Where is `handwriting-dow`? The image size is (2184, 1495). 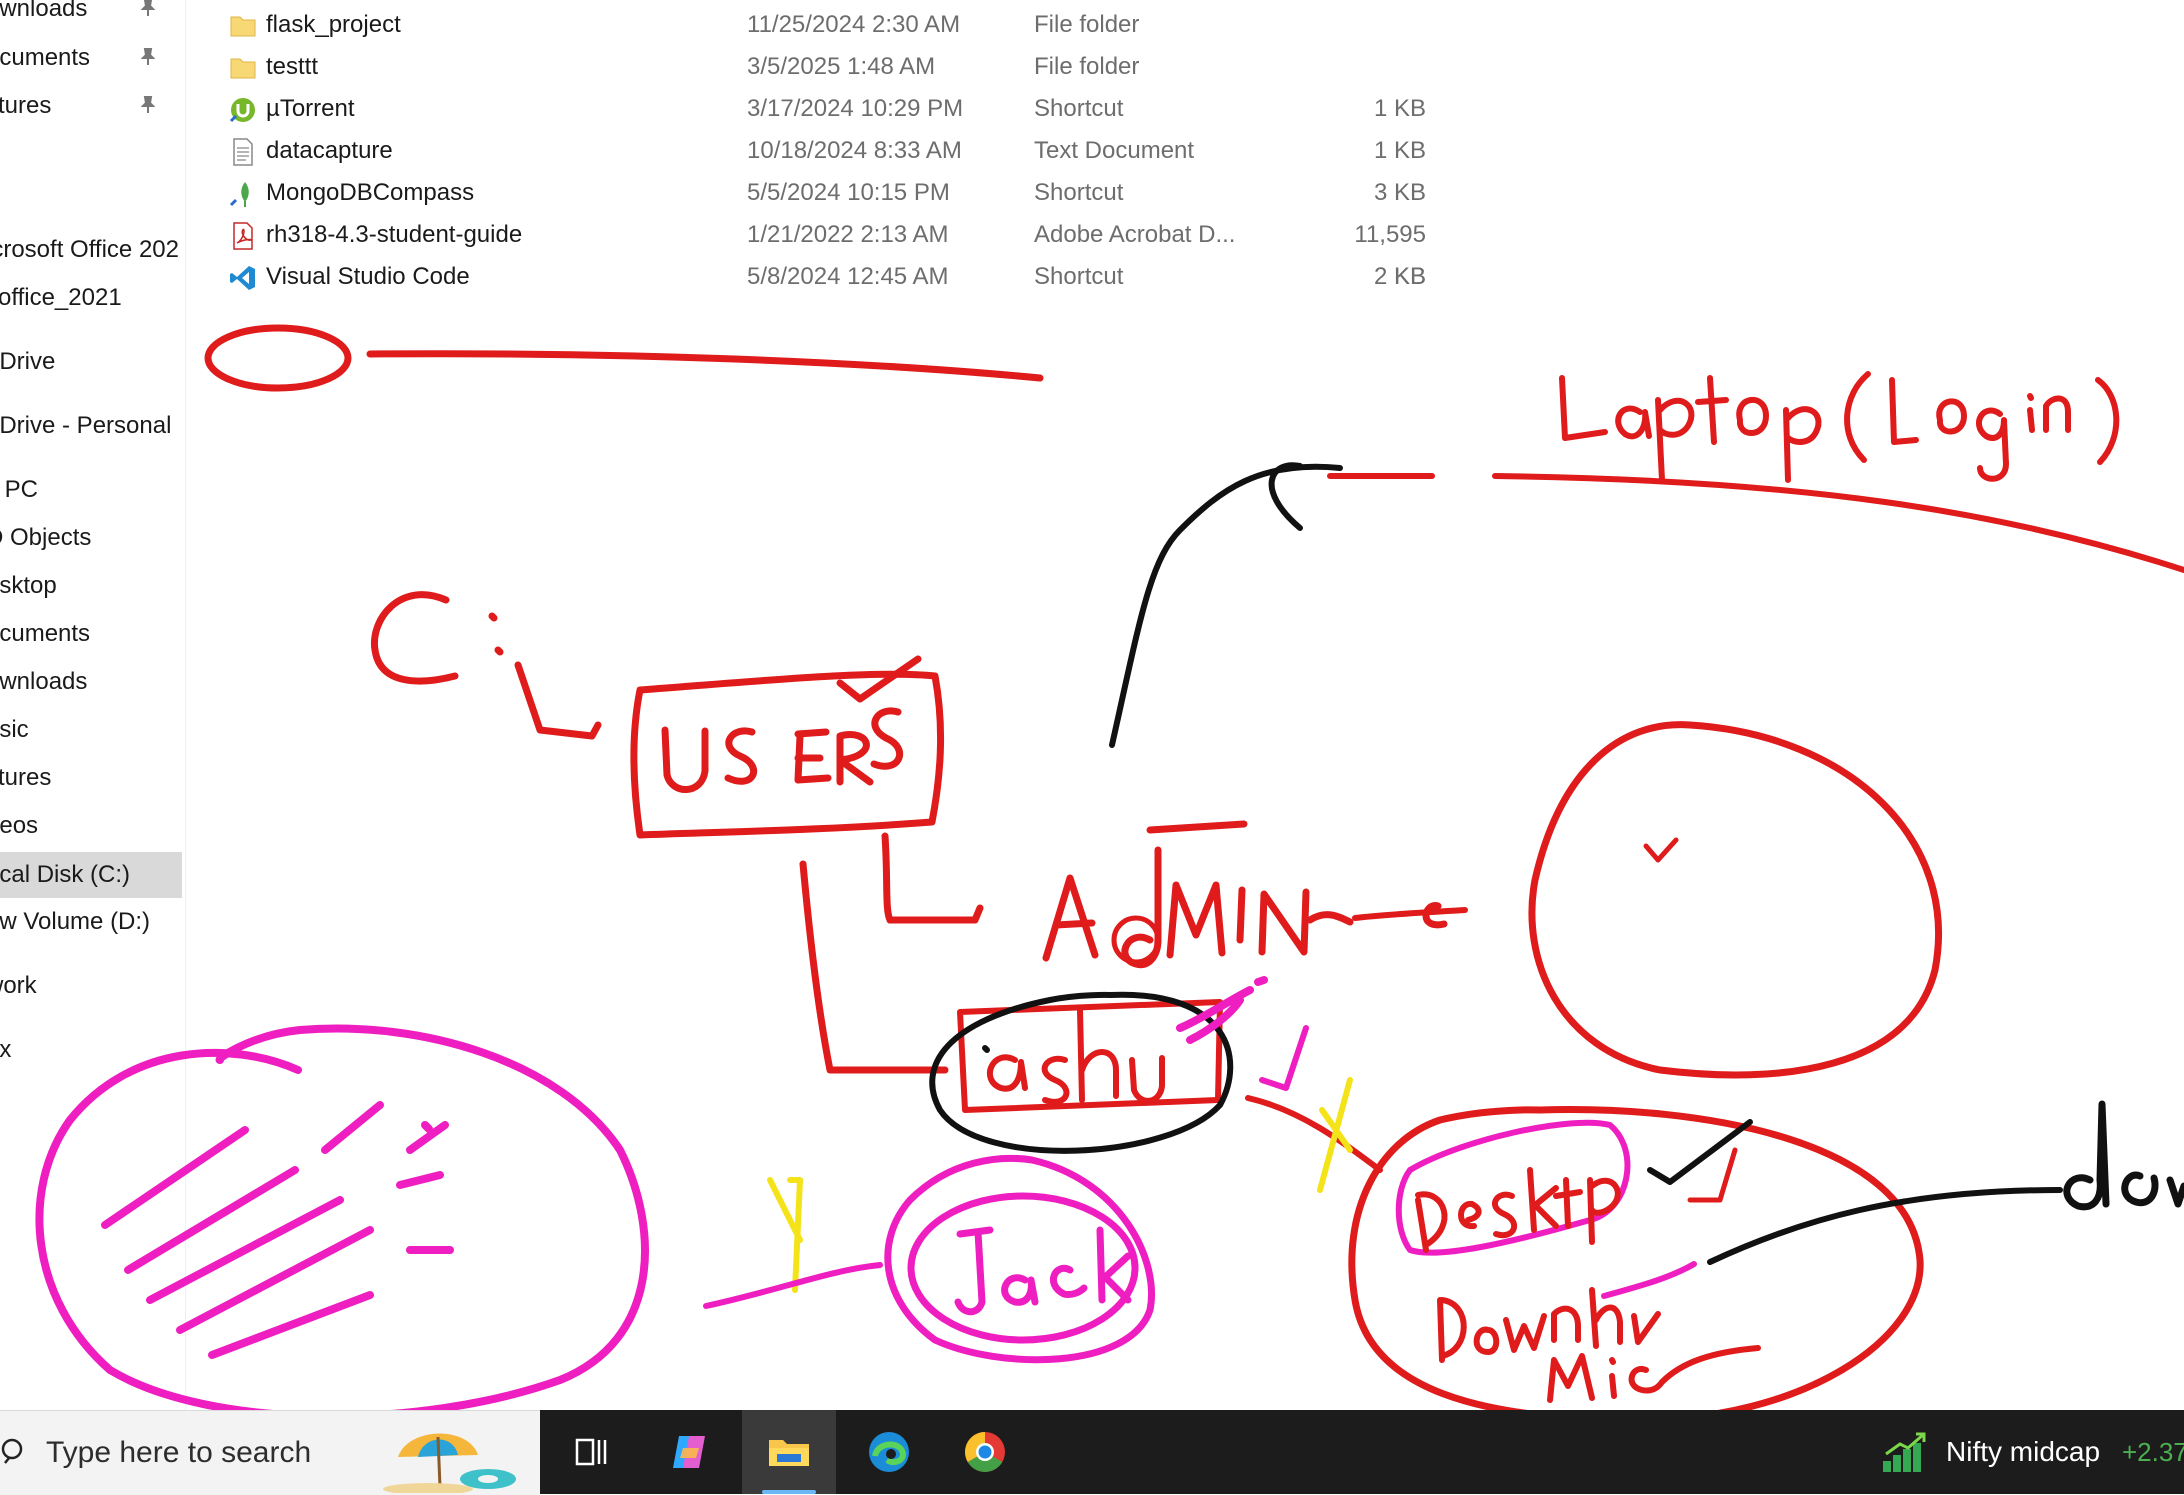
handwriting-dow is located at coordinates (2123, 1155).